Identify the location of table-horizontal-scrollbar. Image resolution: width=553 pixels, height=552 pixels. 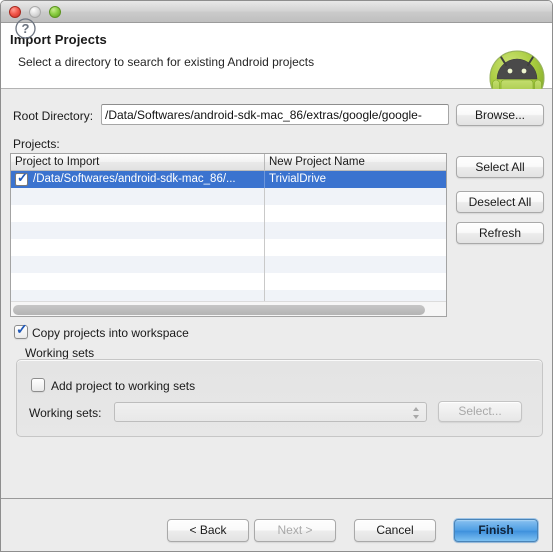
(228, 308).